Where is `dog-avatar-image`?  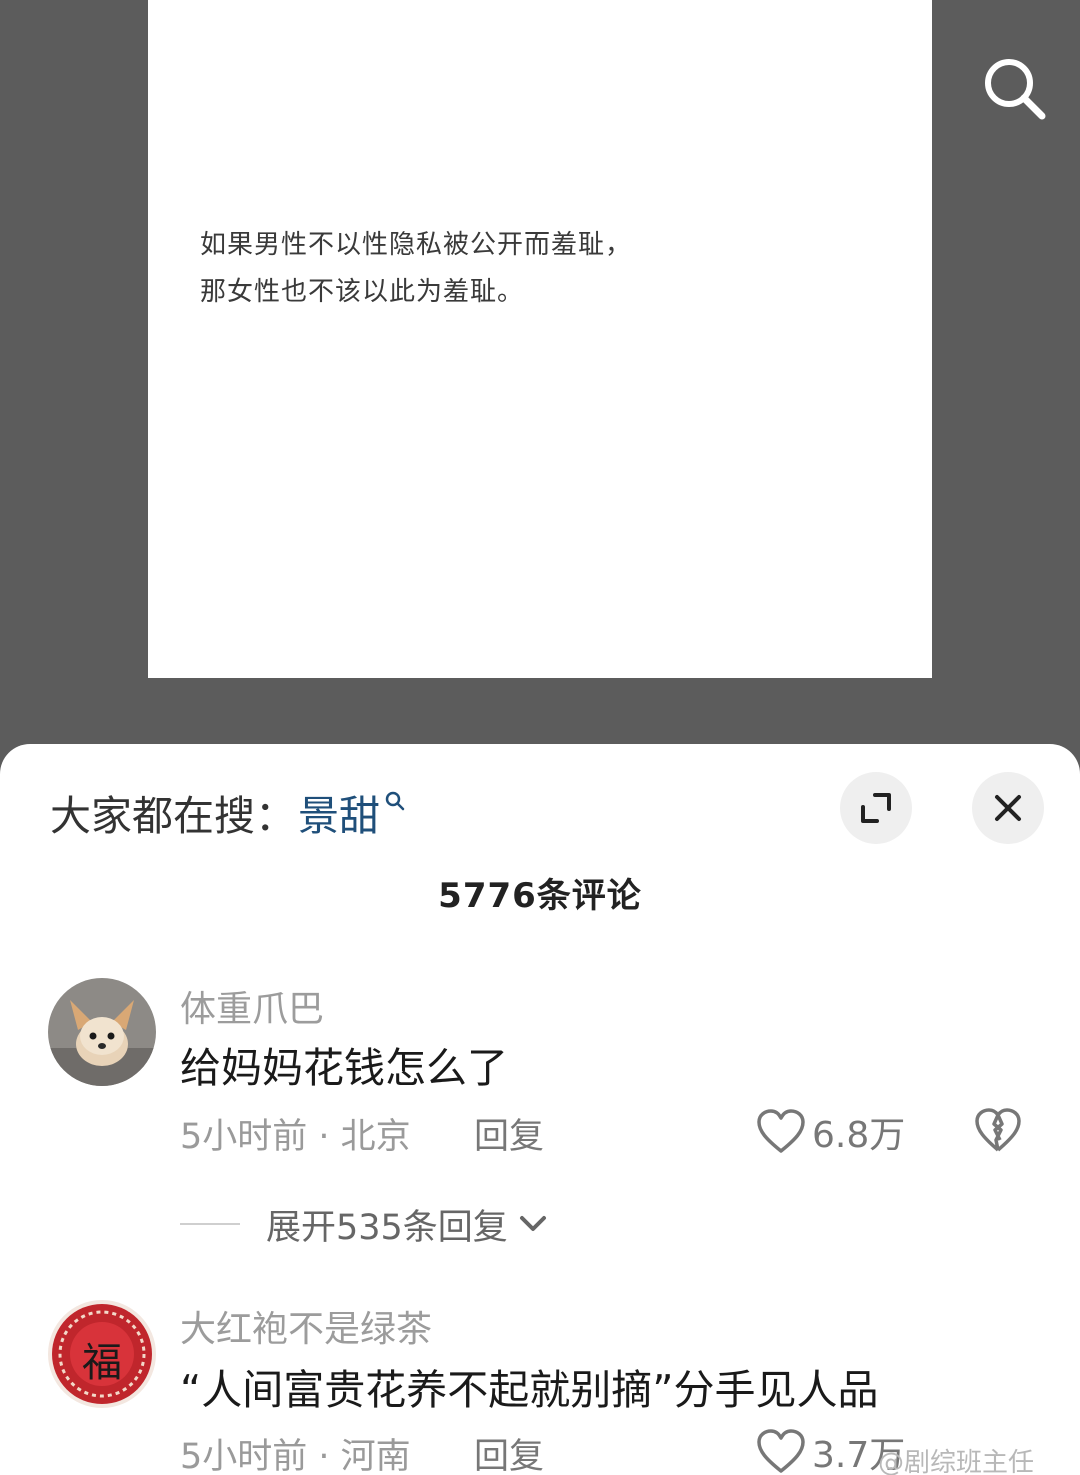 dog-avatar-image is located at coordinates (102, 1032).